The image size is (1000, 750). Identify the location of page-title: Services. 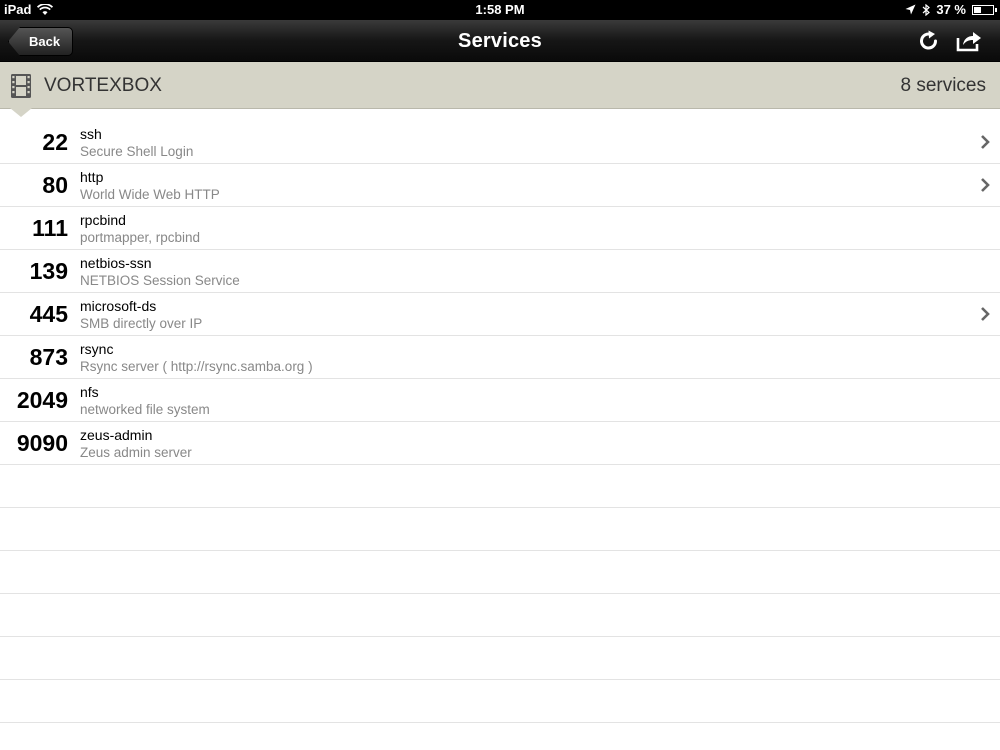
(500, 41).